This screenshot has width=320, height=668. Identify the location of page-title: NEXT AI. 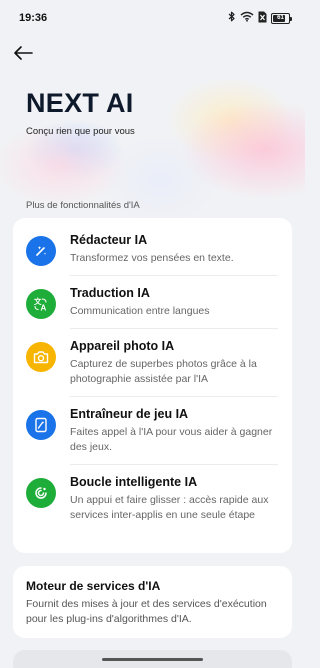
(80, 103).